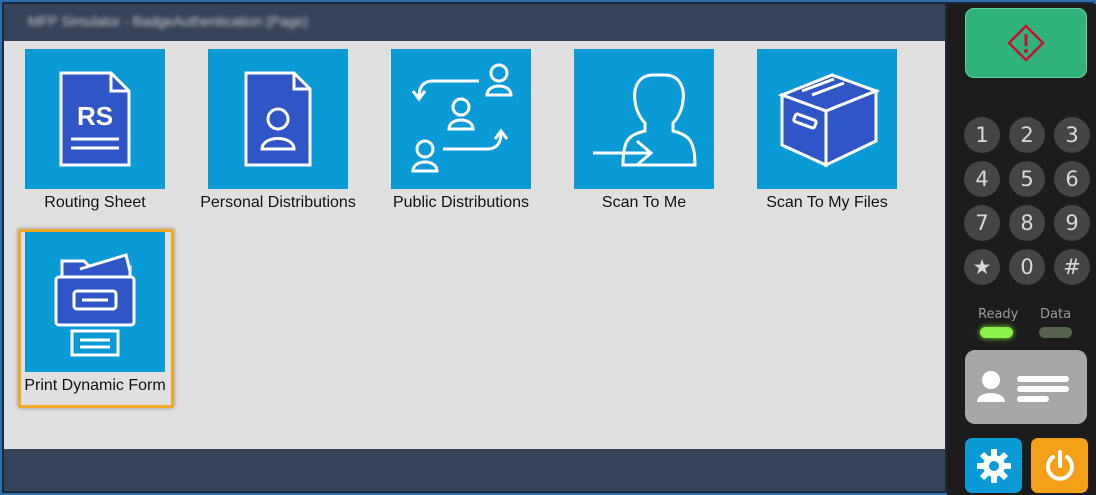 The height and width of the screenshot is (495, 1096). I want to click on badge-card-icon, so click(1023, 386).